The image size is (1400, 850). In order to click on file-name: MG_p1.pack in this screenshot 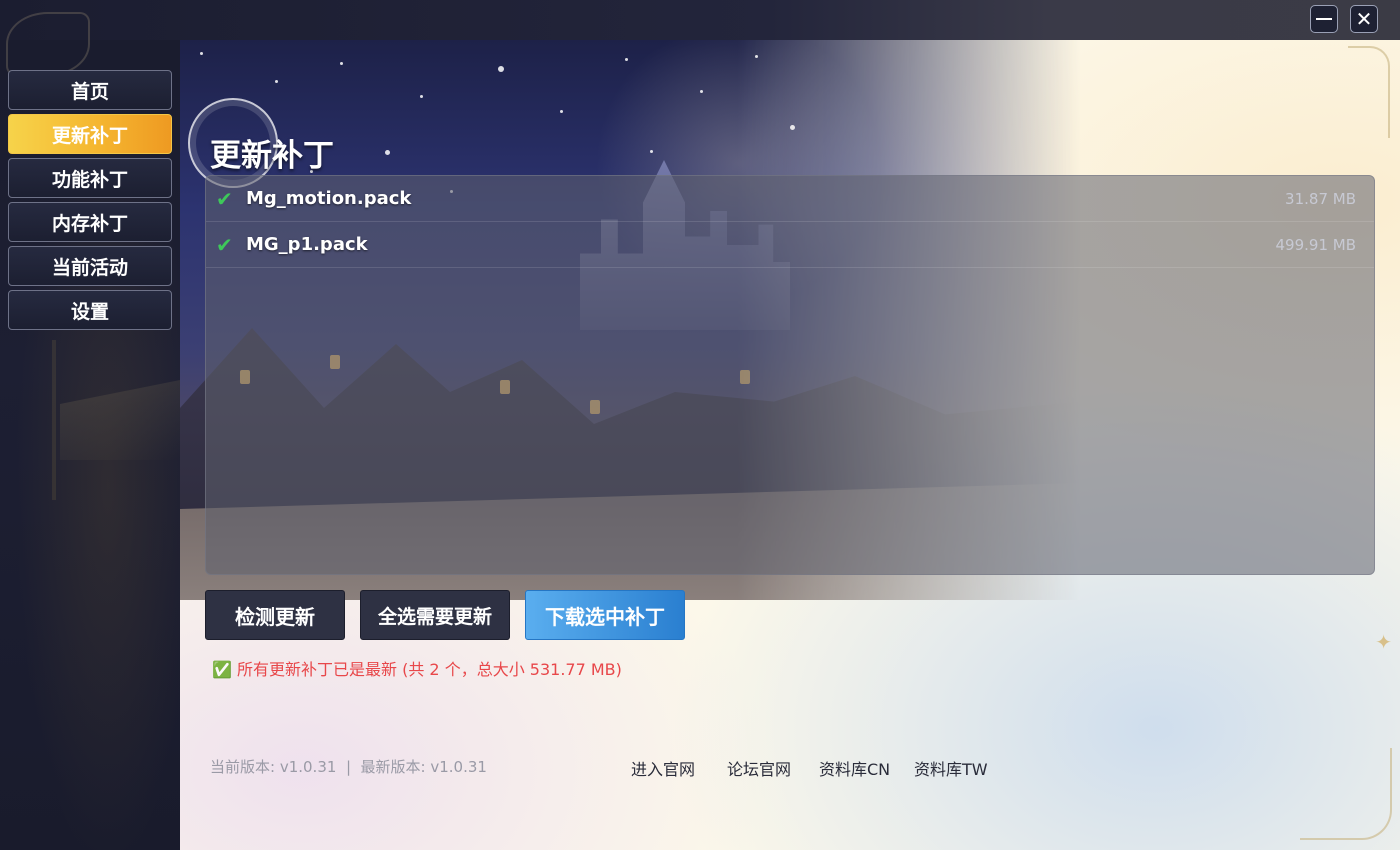, I will do `click(307, 244)`.